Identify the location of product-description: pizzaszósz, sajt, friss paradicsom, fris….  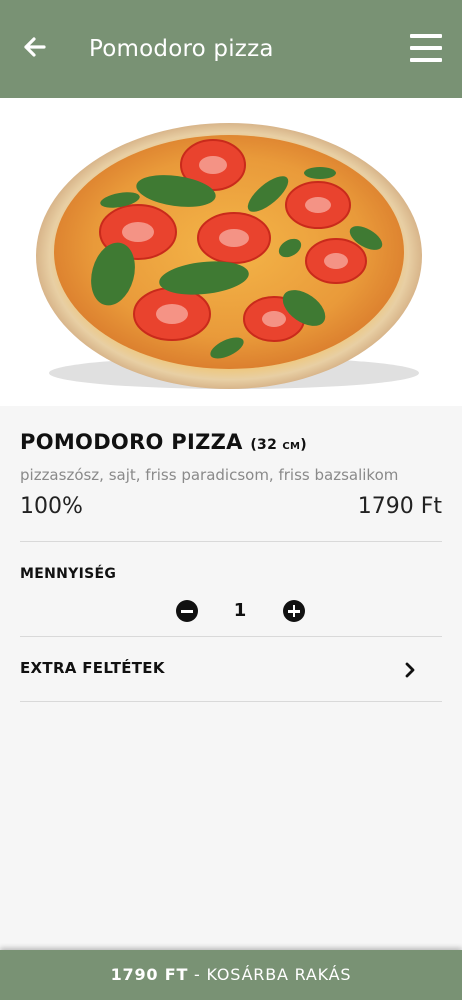
(209, 475).